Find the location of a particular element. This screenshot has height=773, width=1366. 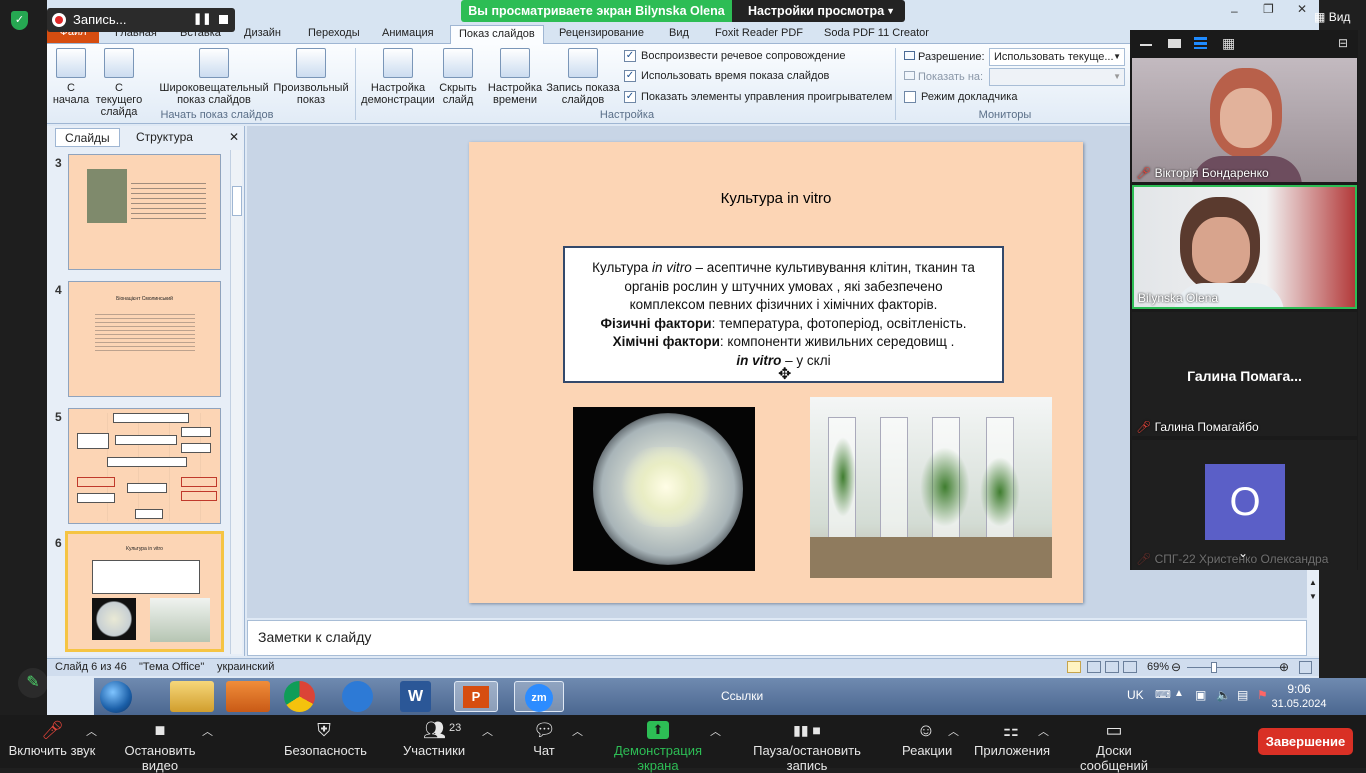

zoom-app-icon: zm is located at coordinates (539, 696).